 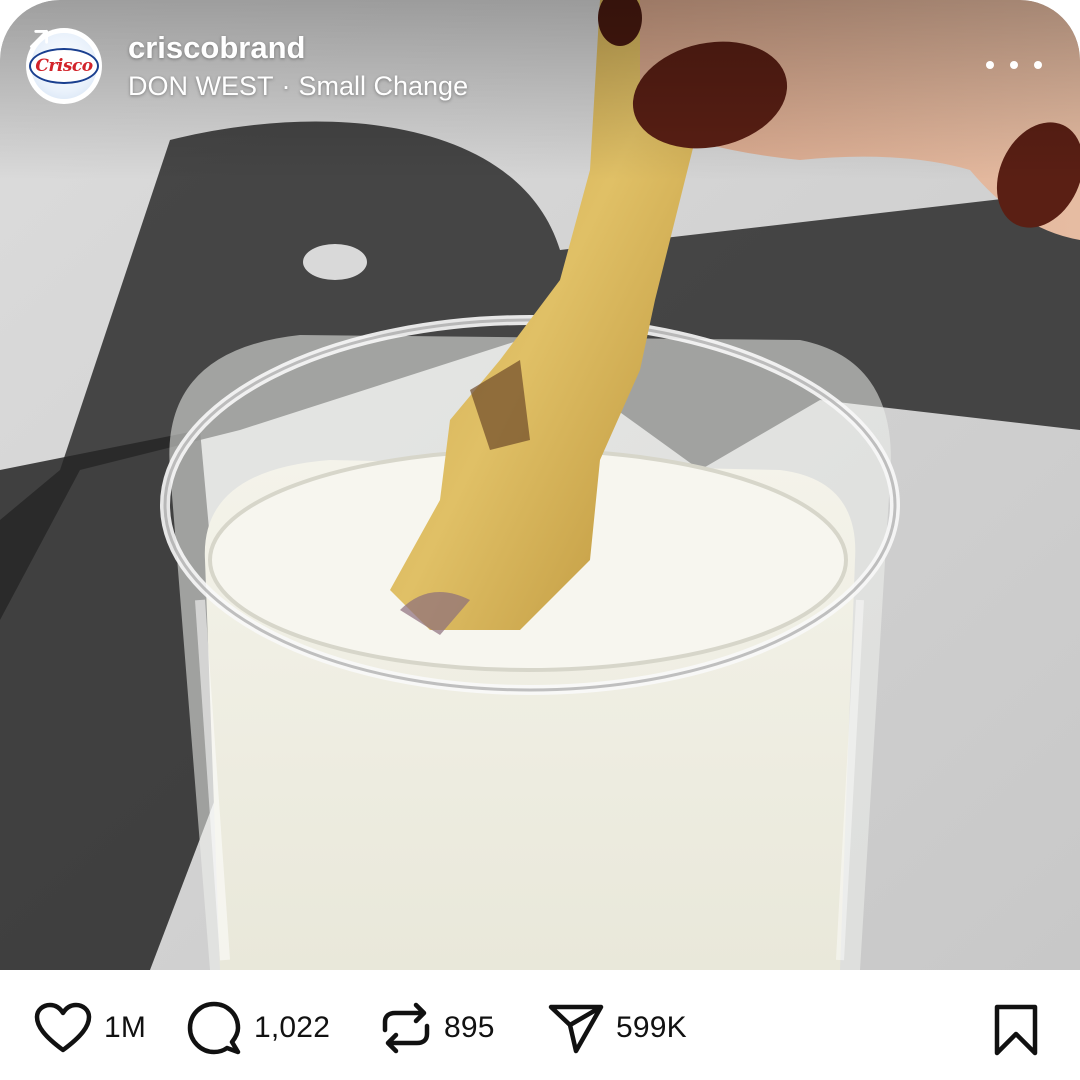 I want to click on account-info: criscobrand DON WEST · Small Change, so click(x=249, y=66).